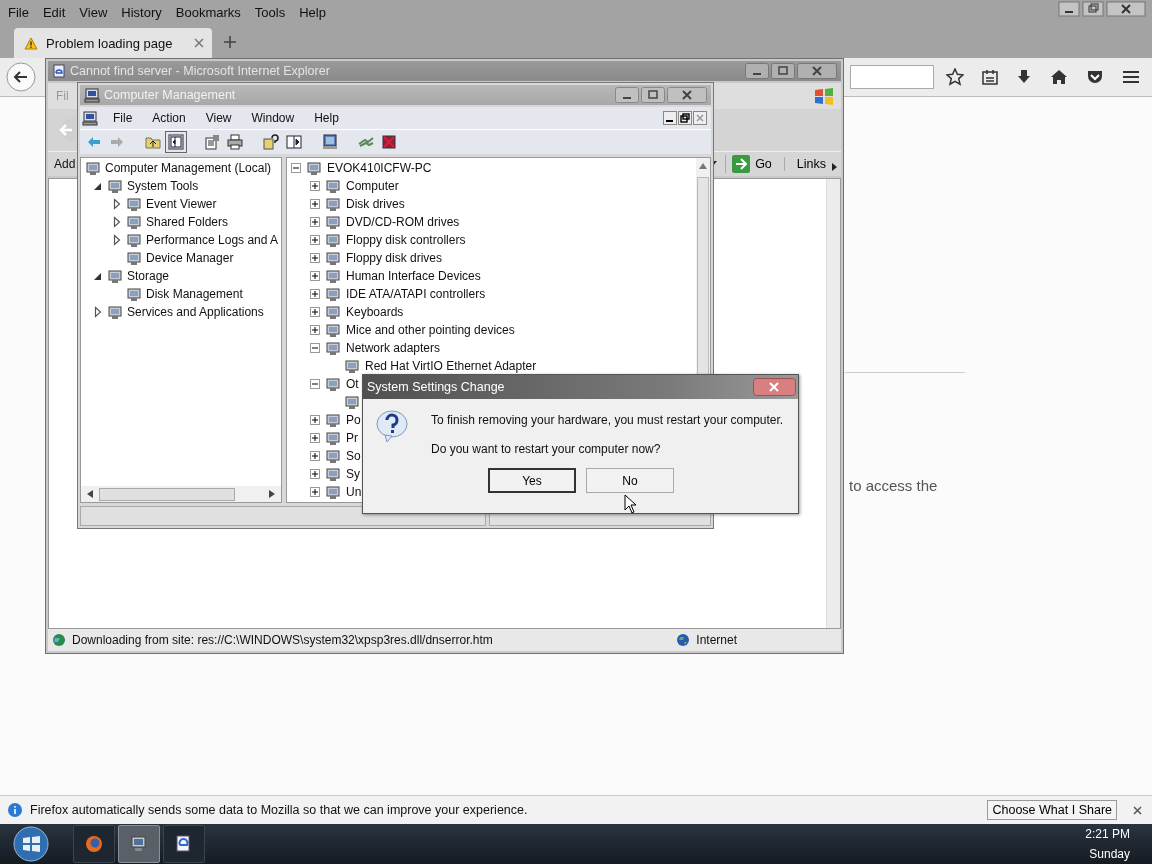  What do you see at coordinates (271, 142) in the screenshot?
I see `help-icon` at bounding box center [271, 142].